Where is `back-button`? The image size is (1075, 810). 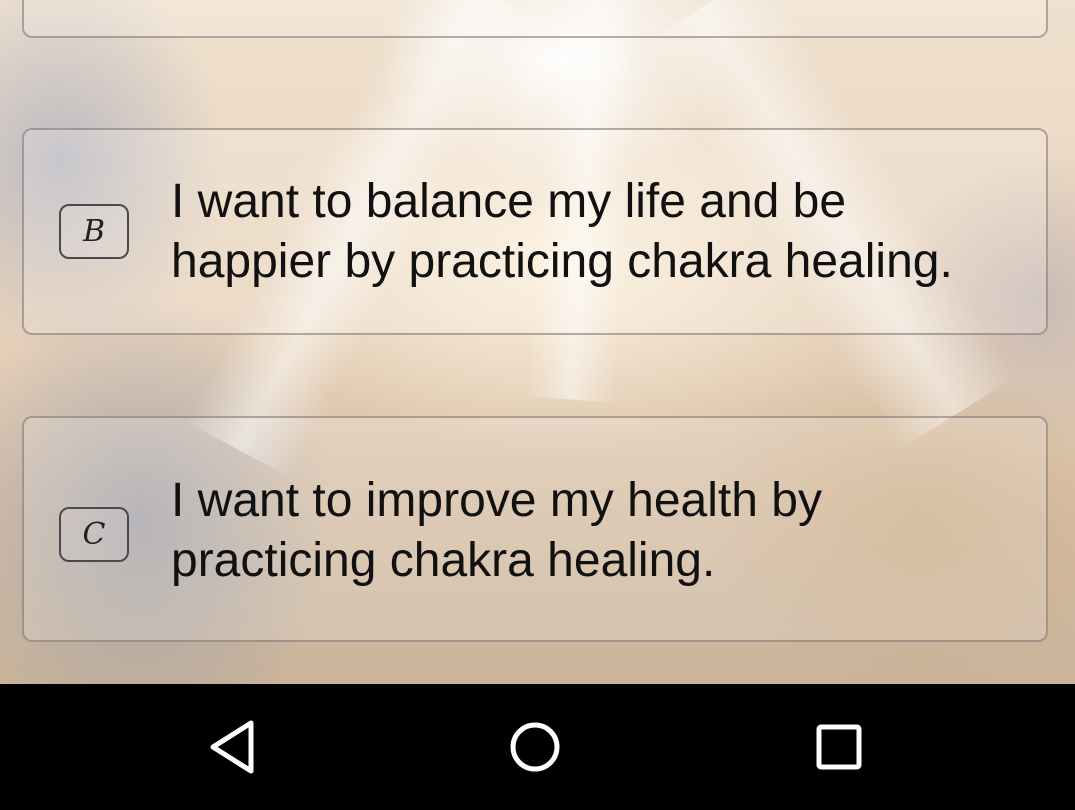 back-button is located at coordinates (234, 747).